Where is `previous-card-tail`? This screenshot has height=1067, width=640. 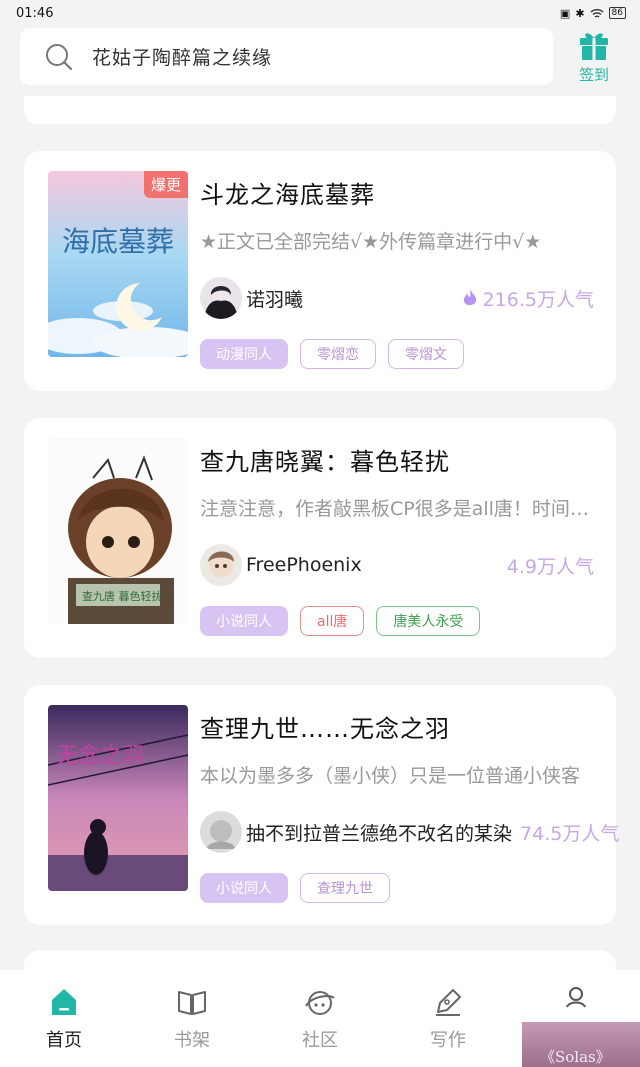
previous-card-tail is located at coordinates (320, 110).